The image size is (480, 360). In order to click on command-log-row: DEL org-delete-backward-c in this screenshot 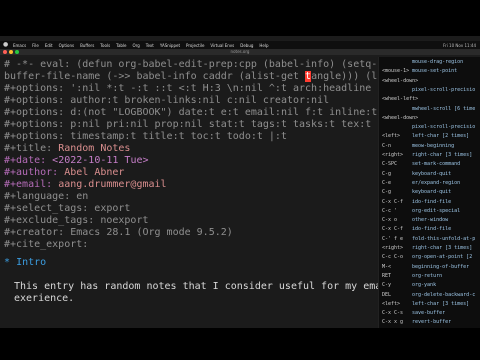, I will do `click(428, 295)`.